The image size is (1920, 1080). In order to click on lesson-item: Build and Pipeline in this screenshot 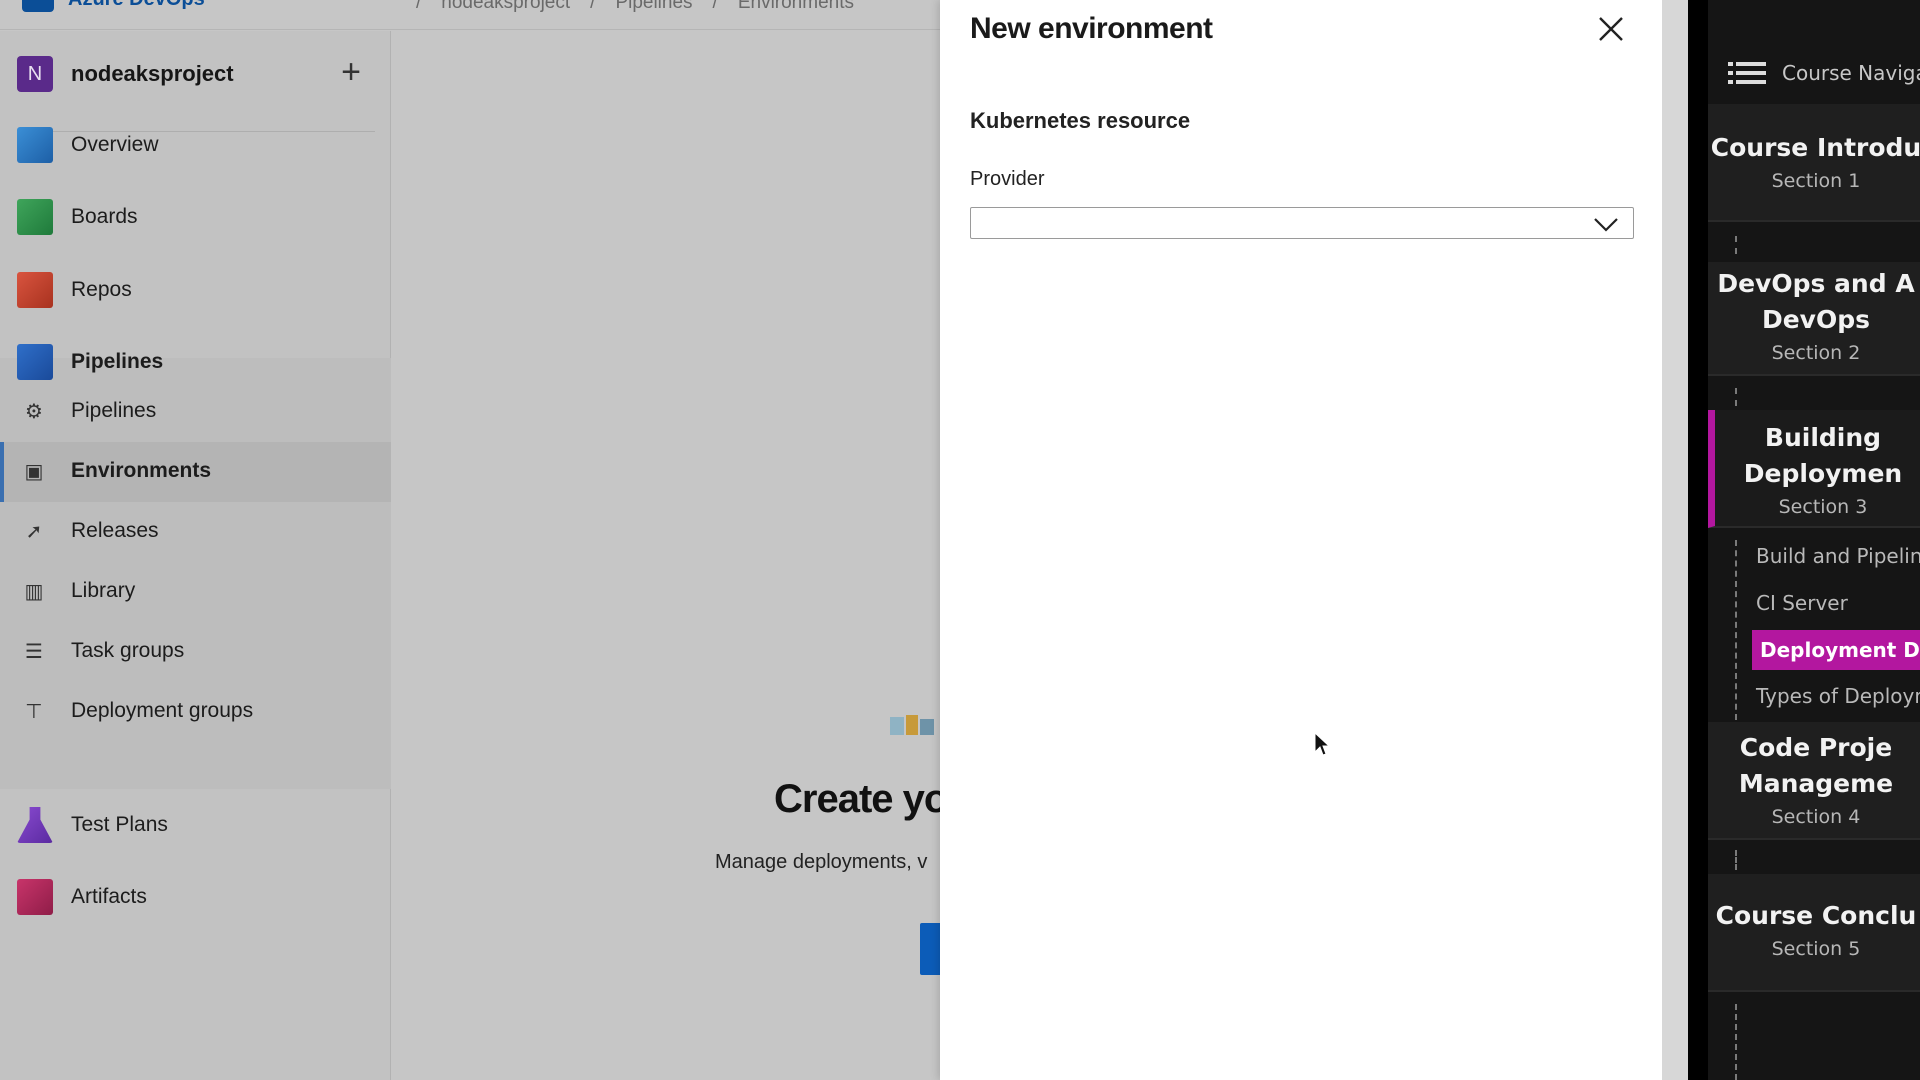, I will do `click(1838, 556)`.